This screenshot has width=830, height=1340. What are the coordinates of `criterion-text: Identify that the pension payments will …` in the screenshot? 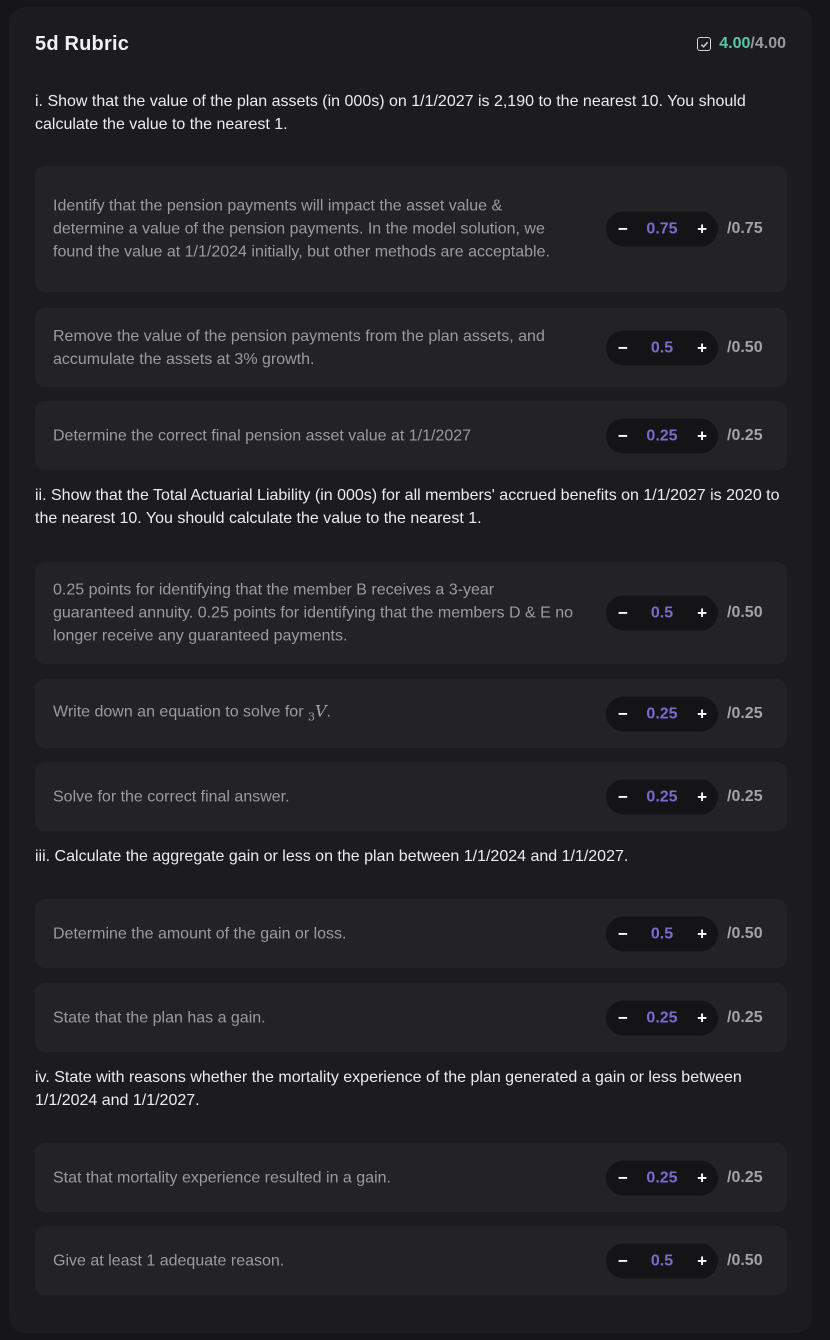 It's located at (301, 229).